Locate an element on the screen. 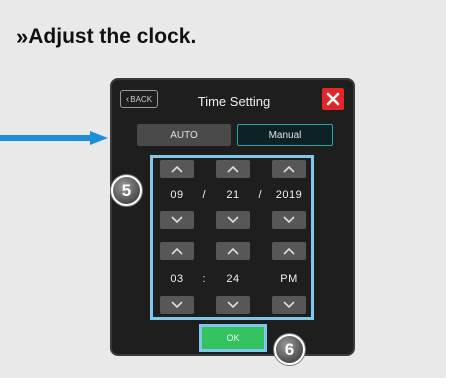 The width and height of the screenshot is (454, 384). step-6-callout: 6 is located at coordinates (289, 349).